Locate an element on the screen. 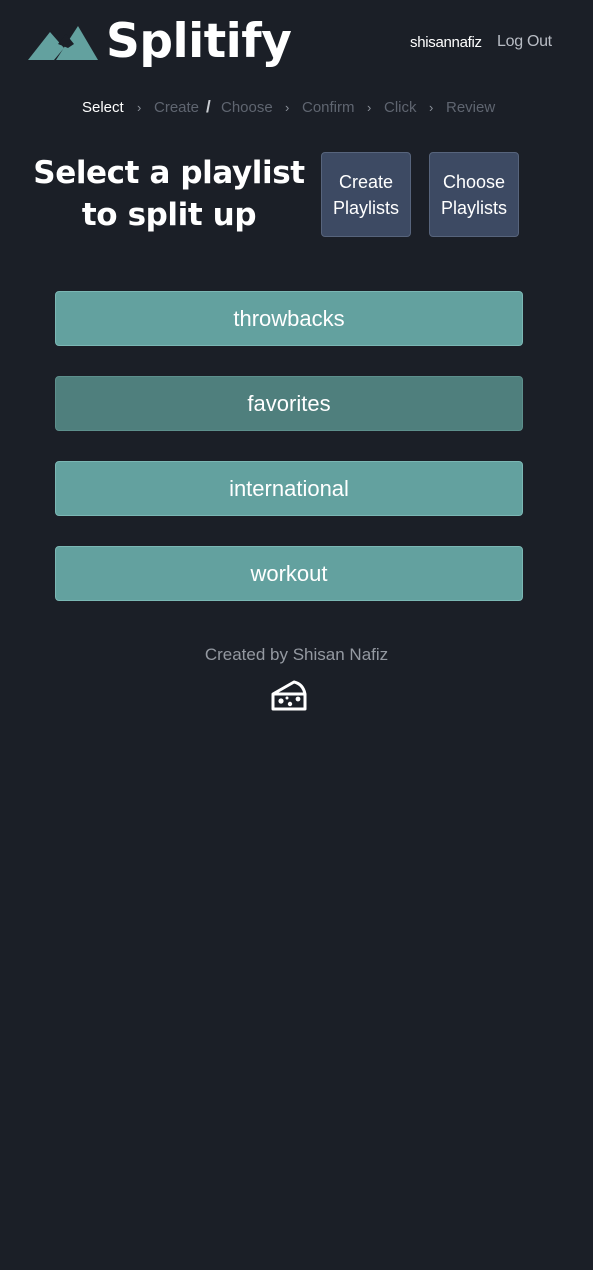 Image resolution: width=593 pixels, height=1270 pixels. title-line-1: Select a playlist is located at coordinates (169, 173).